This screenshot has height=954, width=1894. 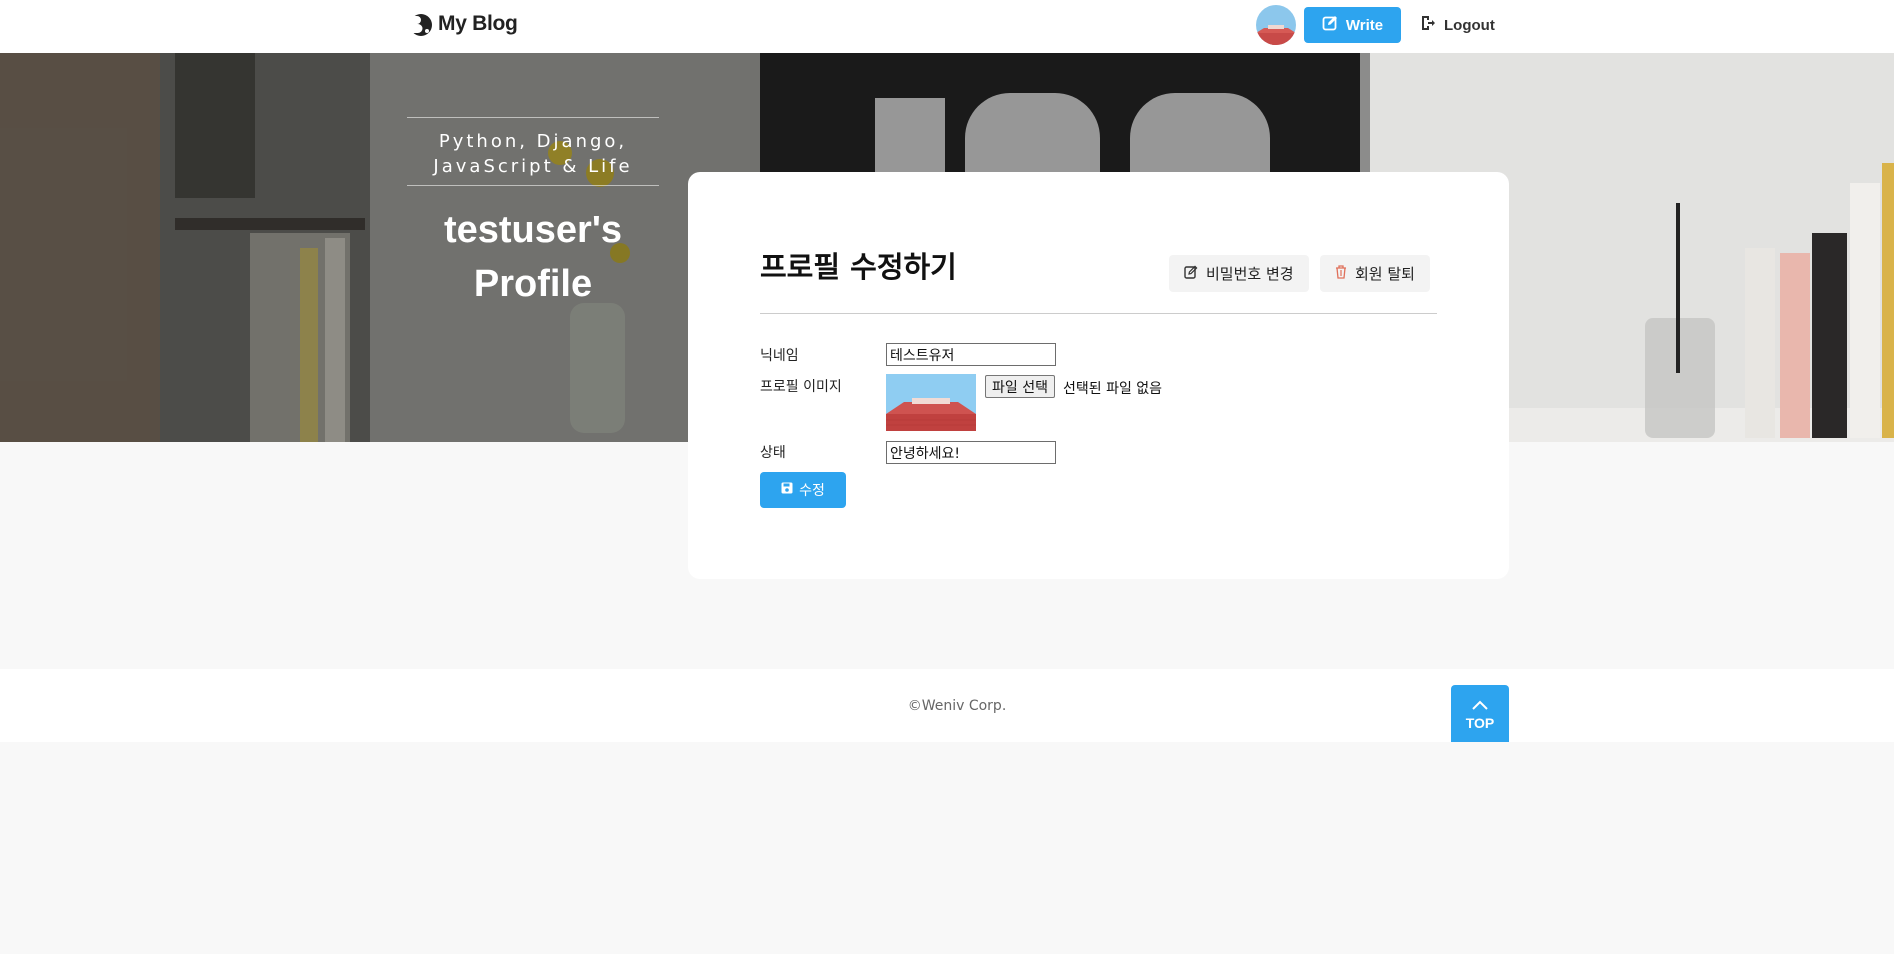 I want to click on blog-logo-link: My Blog, so click(x=462, y=24).